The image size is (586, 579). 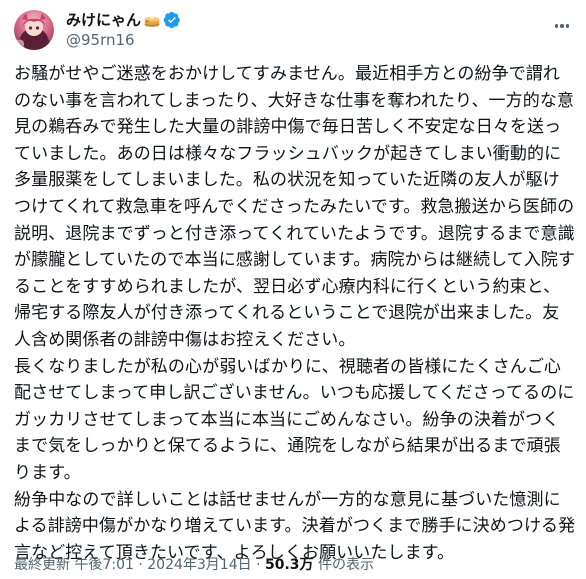 I want to click on handle: @95rn16, so click(x=123, y=40).